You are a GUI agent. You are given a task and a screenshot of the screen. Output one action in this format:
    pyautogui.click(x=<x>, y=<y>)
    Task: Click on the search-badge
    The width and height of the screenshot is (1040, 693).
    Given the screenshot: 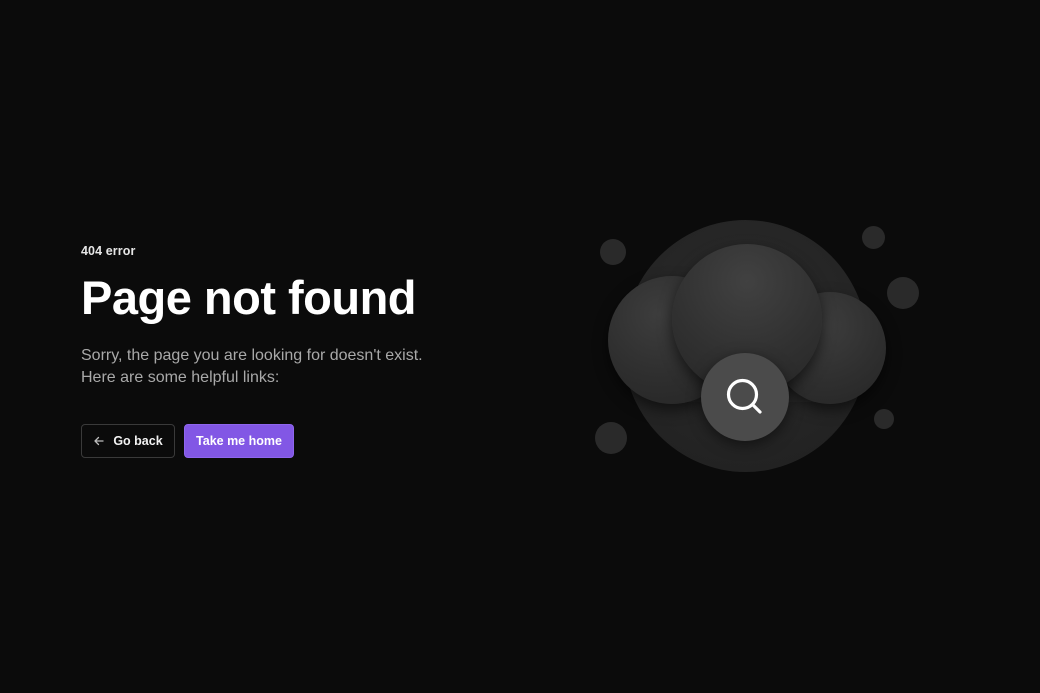 What is the action you would take?
    pyautogui.click(x=745, y=397)
    